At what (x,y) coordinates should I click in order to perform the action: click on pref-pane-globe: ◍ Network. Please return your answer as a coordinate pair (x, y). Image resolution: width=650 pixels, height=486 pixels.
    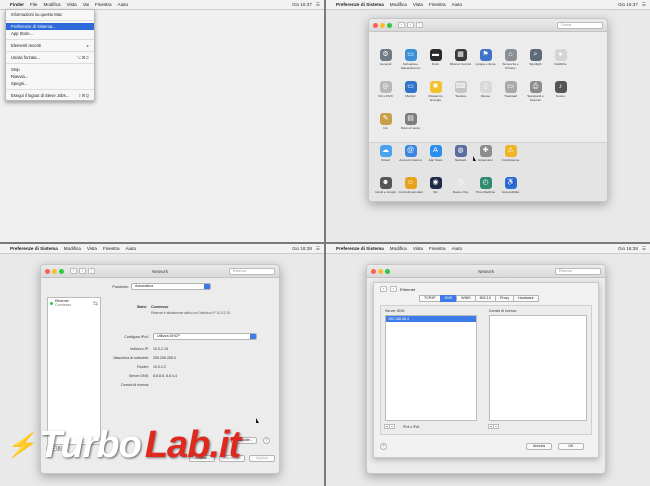
    Looking at the image, I should click on (460, 158).